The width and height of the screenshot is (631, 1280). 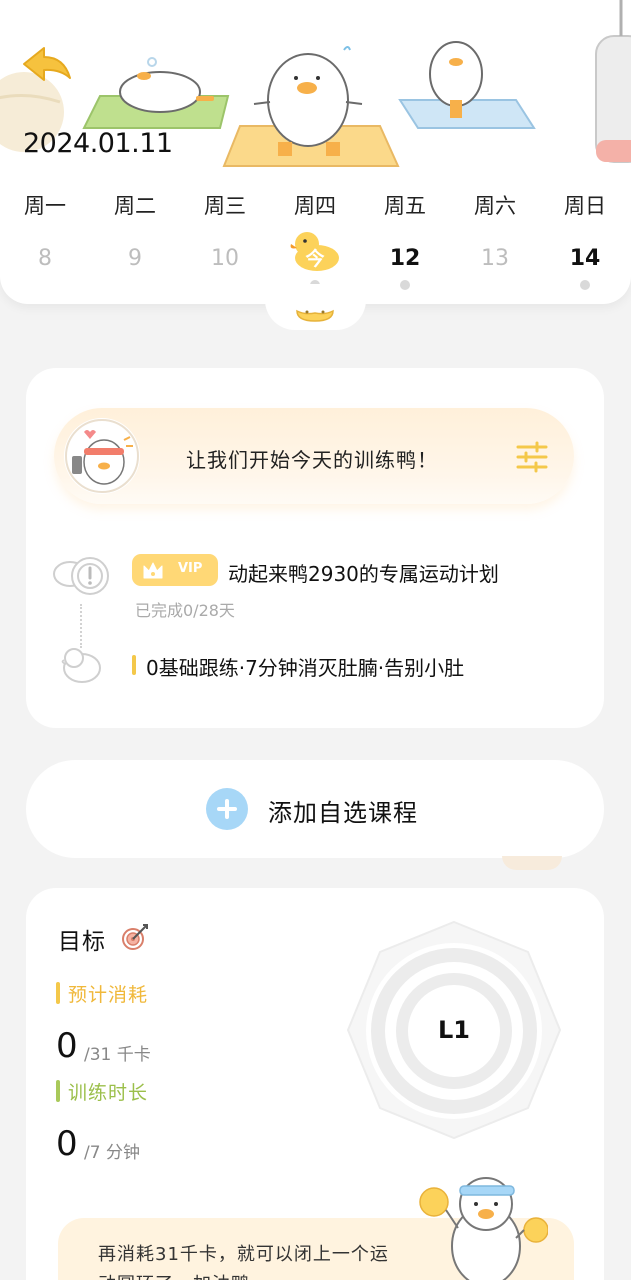 What do you see at coordinates (585, 240) in the screenshot?
I see `day-sunday: 周日 14` at bounding box center [585, 240].